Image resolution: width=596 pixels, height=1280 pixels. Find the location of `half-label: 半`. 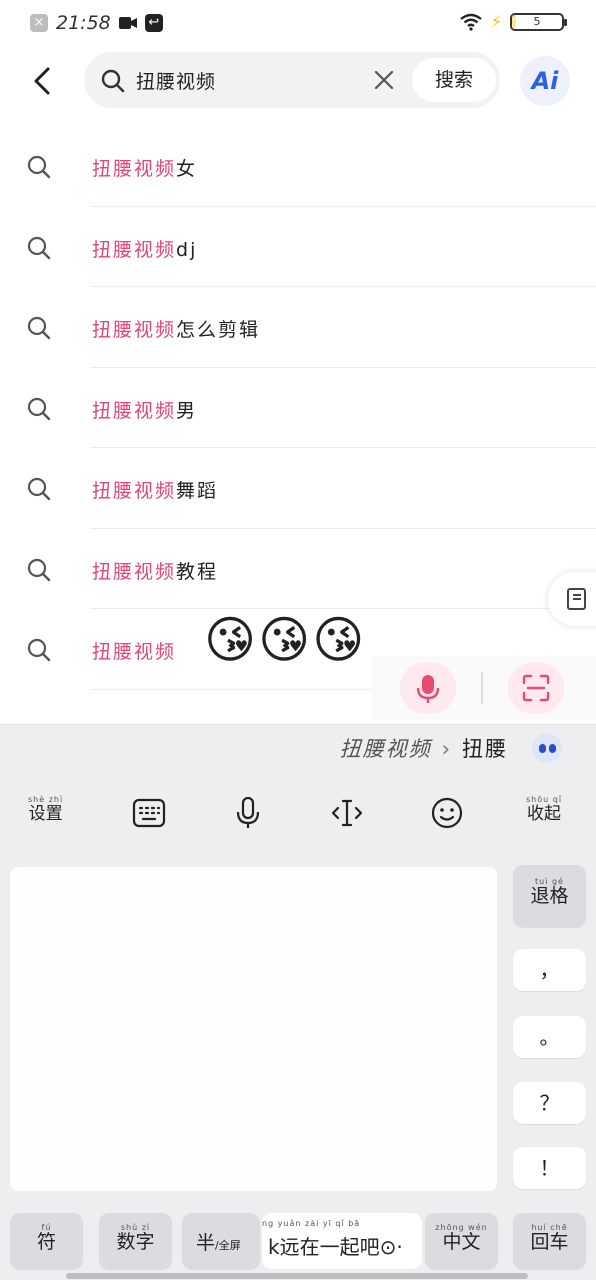

half-label: 半 is located at coordinates (206, 1243).